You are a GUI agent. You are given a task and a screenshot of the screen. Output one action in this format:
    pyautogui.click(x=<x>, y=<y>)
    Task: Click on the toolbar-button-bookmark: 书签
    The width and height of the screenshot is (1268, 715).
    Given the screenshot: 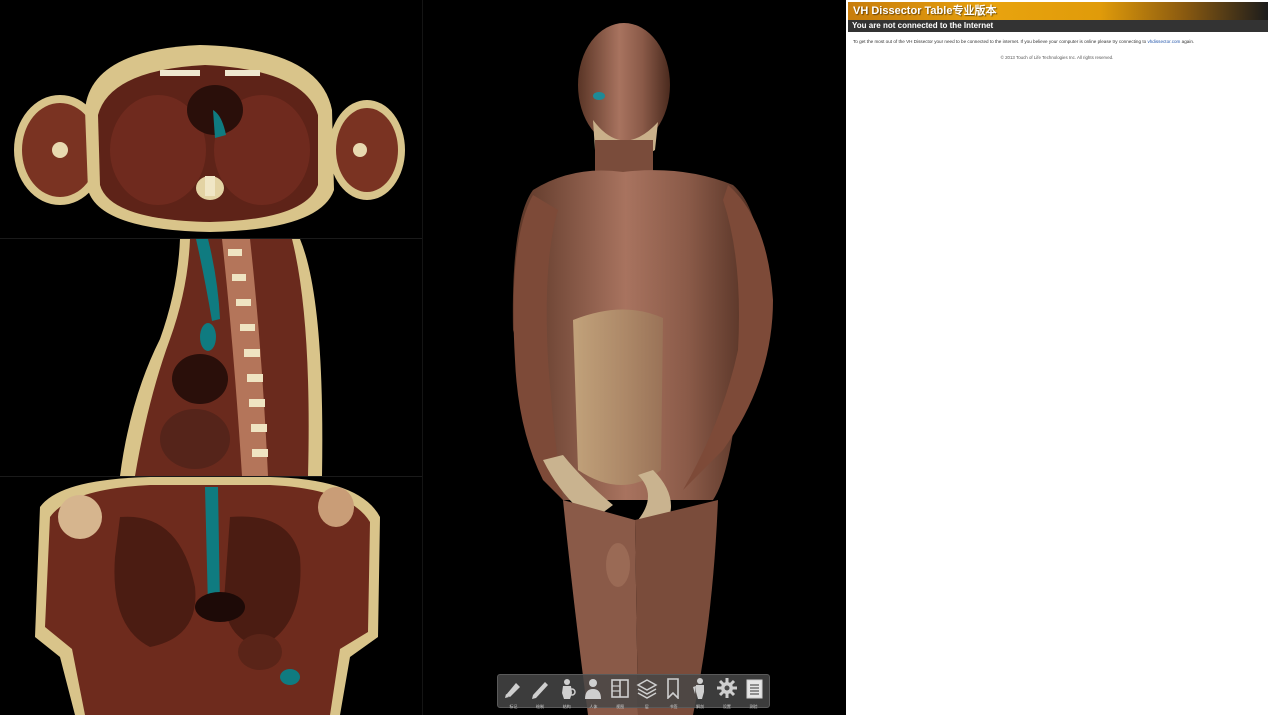 What is the action you would take?
    pyautogui.click(x=673, y=693)
    